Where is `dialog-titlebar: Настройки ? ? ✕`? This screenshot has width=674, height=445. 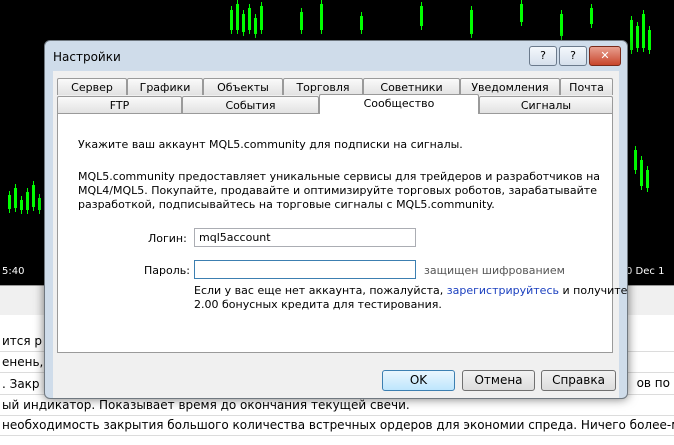 dialog-titlebar: Настройки ? ? ✕ is located at coordinates (336, 56).